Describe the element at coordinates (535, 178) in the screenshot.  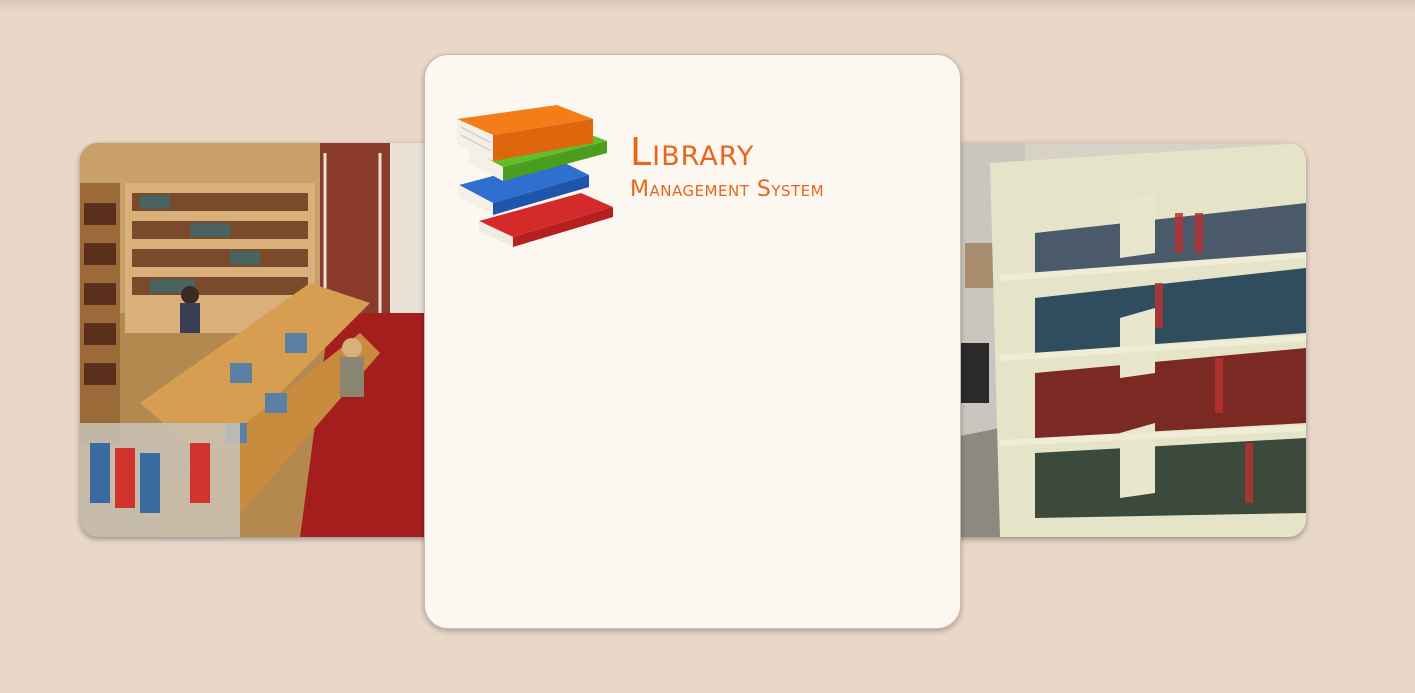
I see `stacked-books-icon` at that location.